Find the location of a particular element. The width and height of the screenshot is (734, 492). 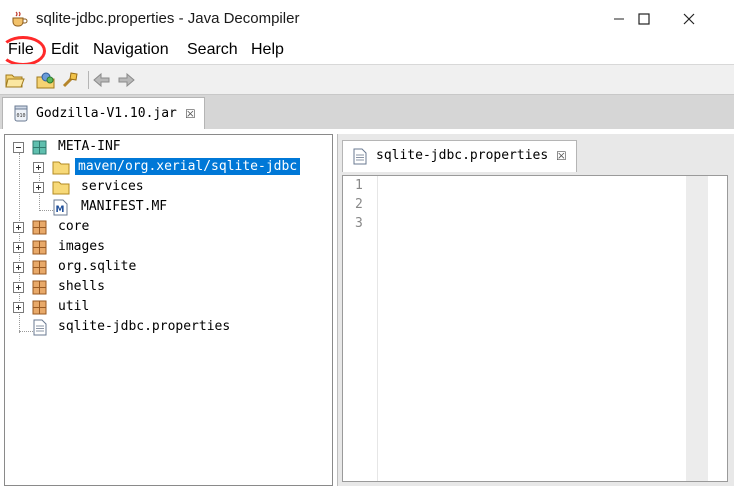

window-title: sqlite-jdbc.properties - Java Decompiler is located at coordinates (168, 18).